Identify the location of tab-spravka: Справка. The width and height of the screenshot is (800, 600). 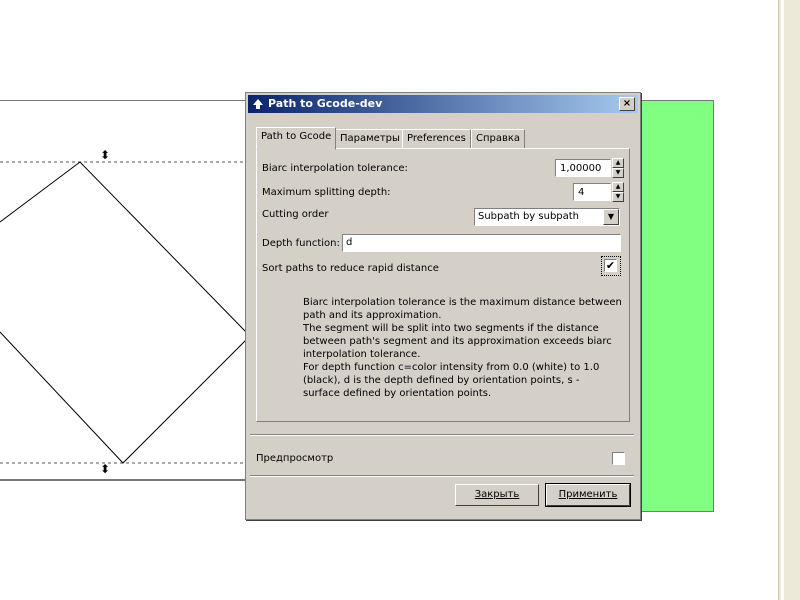
(498, 139).